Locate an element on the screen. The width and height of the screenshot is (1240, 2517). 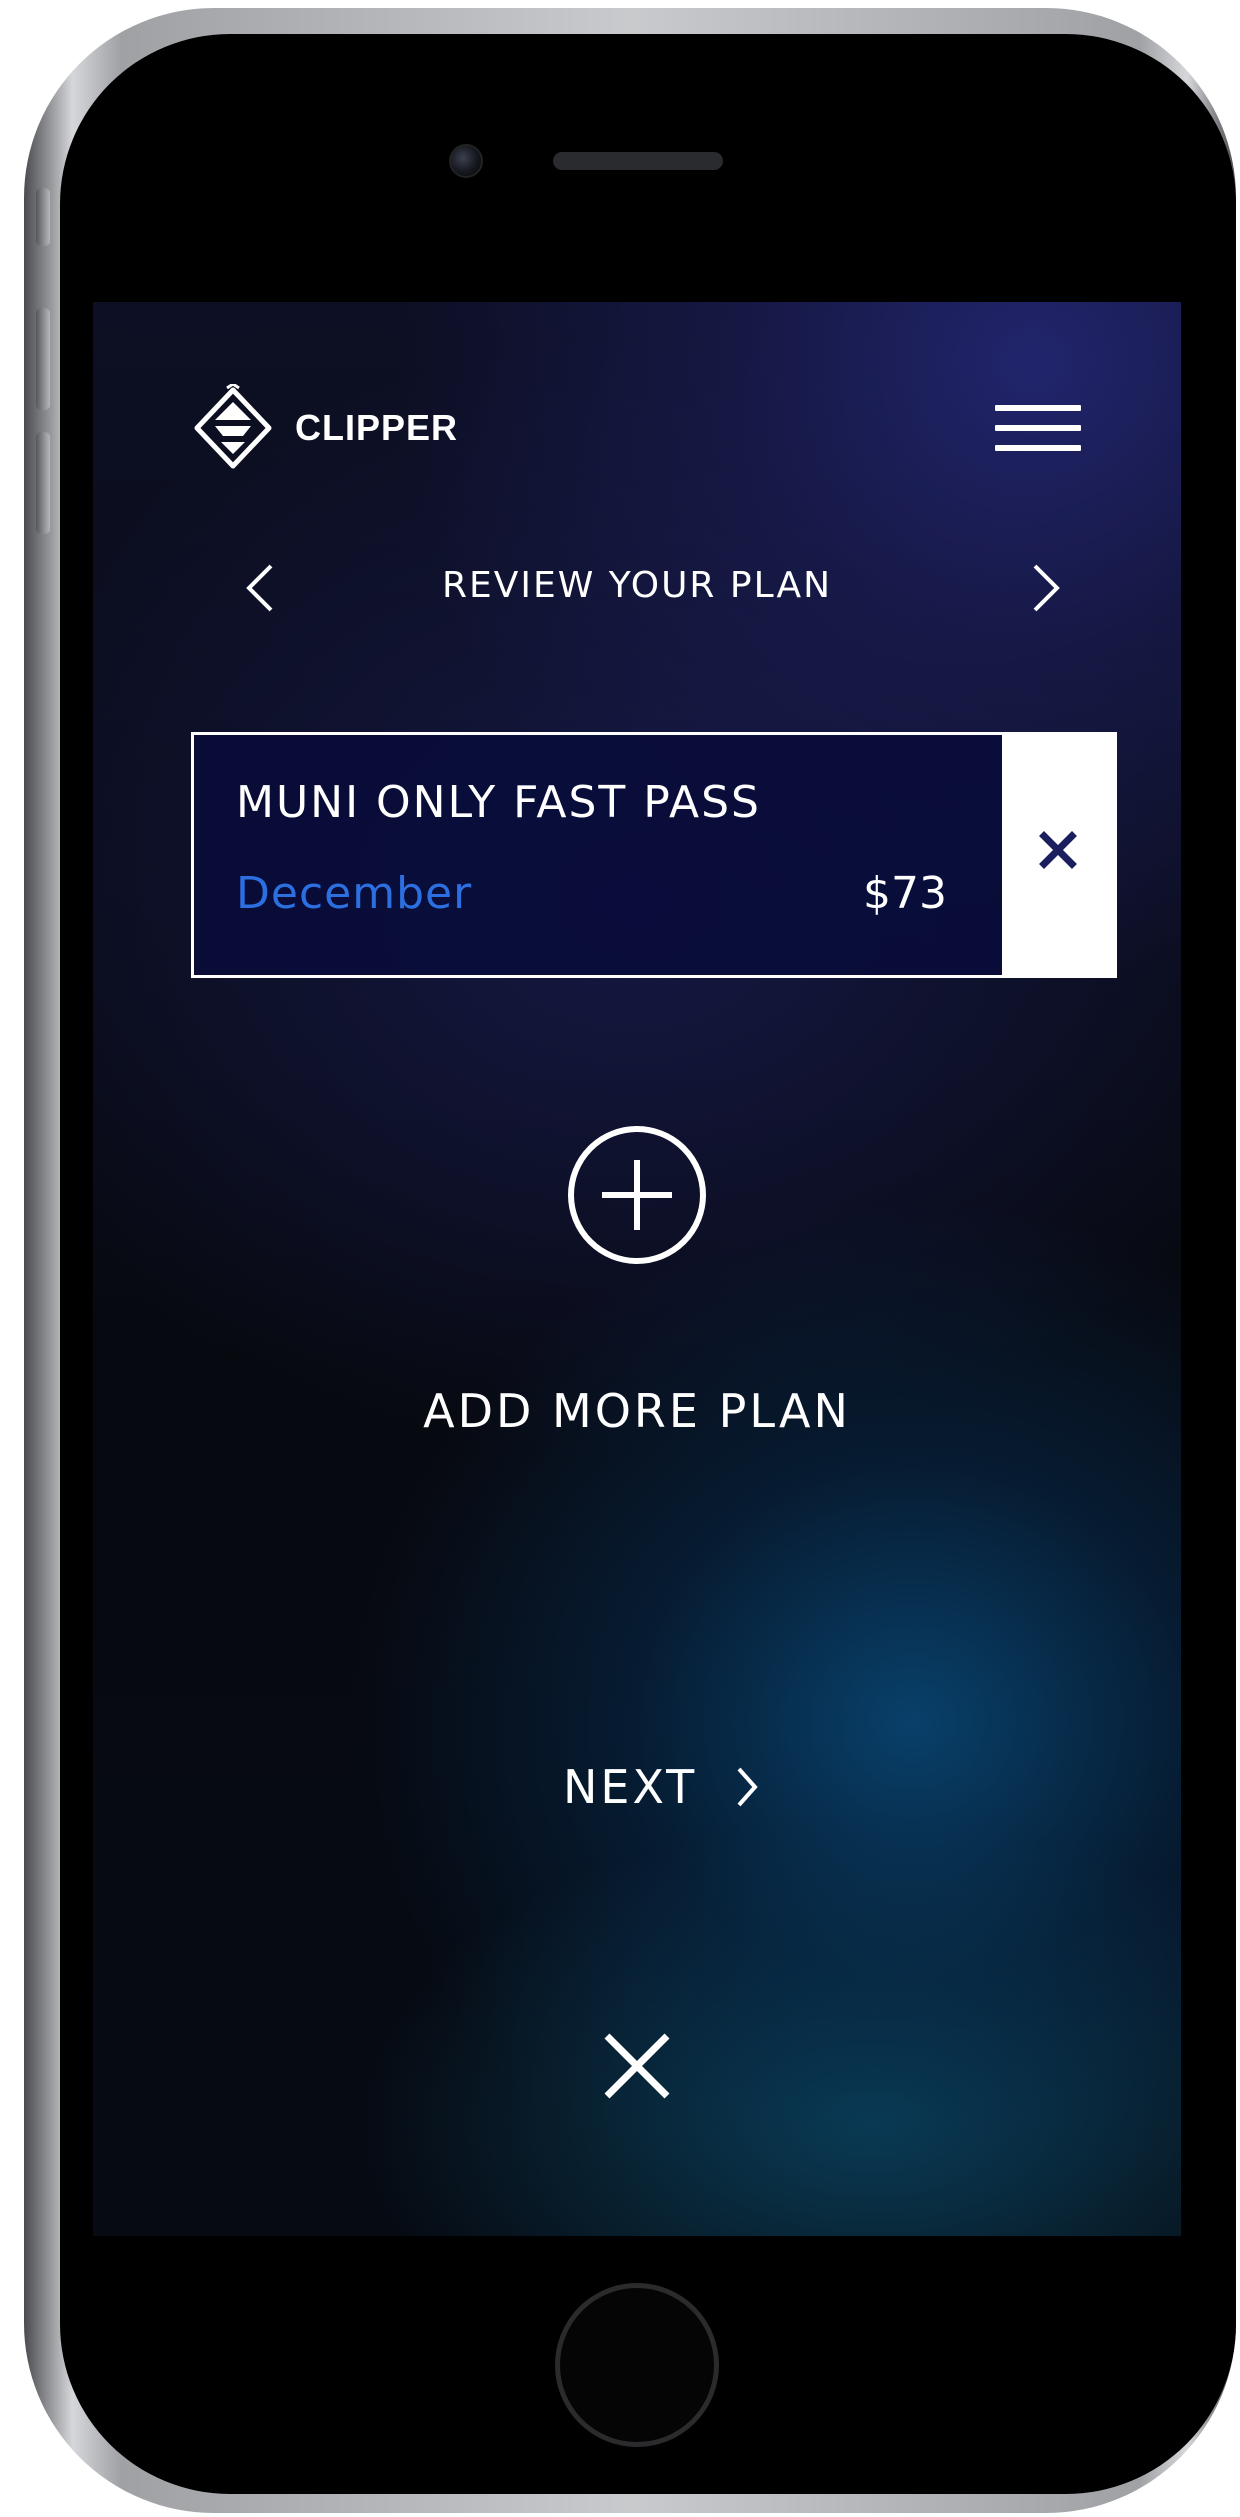
plan-name: MUNI ONLY FAST PASS is located at coordinates (498, 802).